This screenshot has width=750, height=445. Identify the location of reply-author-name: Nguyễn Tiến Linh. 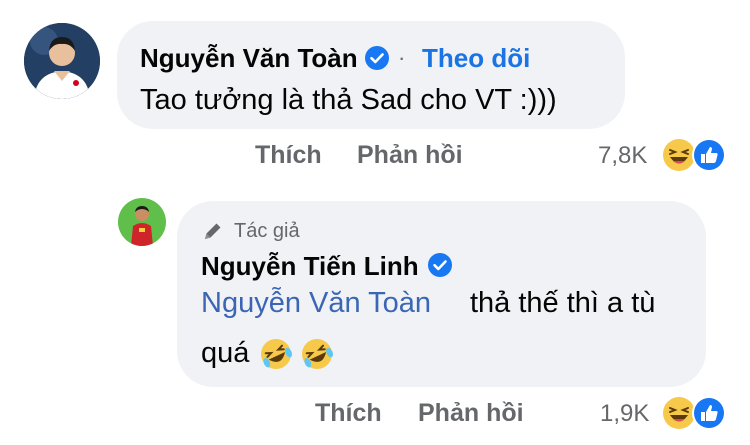
(310, 266).